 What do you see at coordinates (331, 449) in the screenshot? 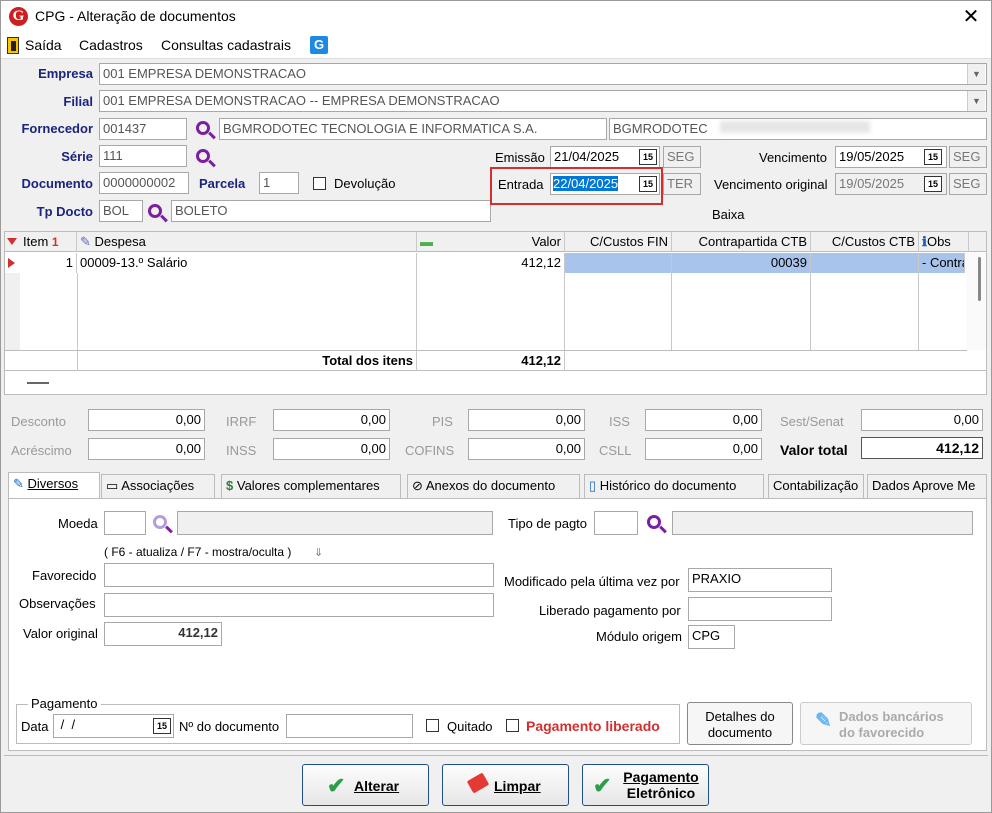
I see `inss-input: 0,00` at bounding box center [331, 449].